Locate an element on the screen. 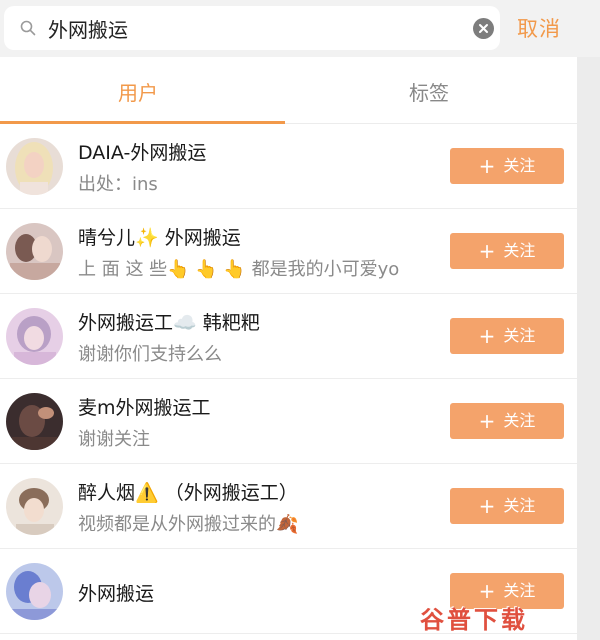 The width and height of the screenshot is (600, 640). user-description: 上 面 这 些👆 👆 👆 都是我的小可爱yo is located at coordinates (239, 269).